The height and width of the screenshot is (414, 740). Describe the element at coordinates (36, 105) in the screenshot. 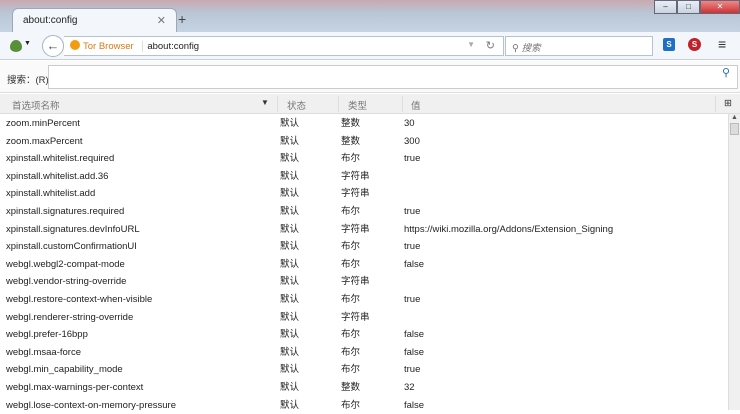

I see `column-name: 首选项名称` at that location.